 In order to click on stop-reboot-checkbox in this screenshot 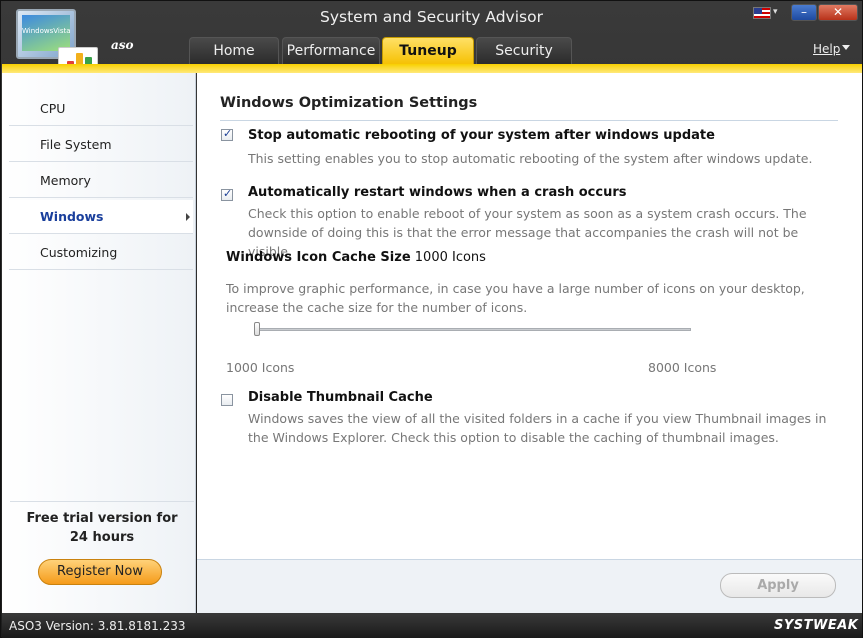, I will do `click(227, 134)`.